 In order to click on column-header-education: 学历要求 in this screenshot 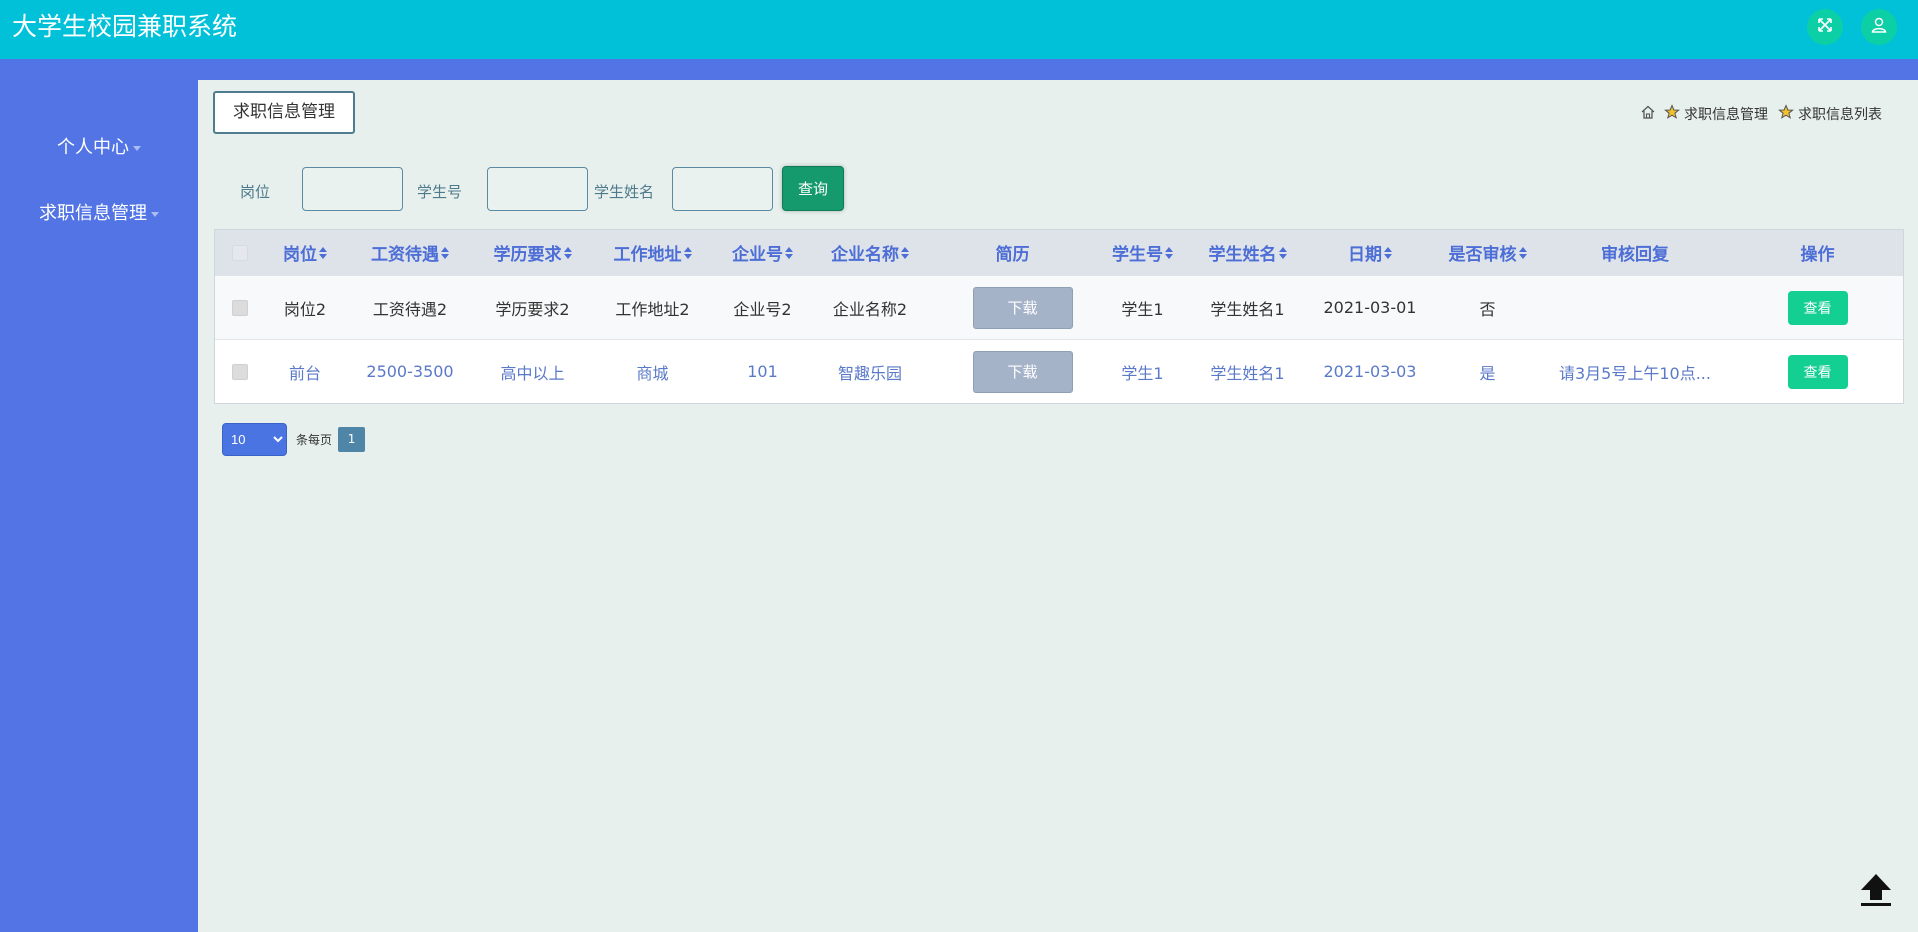, I will do `click(532, 252)`.